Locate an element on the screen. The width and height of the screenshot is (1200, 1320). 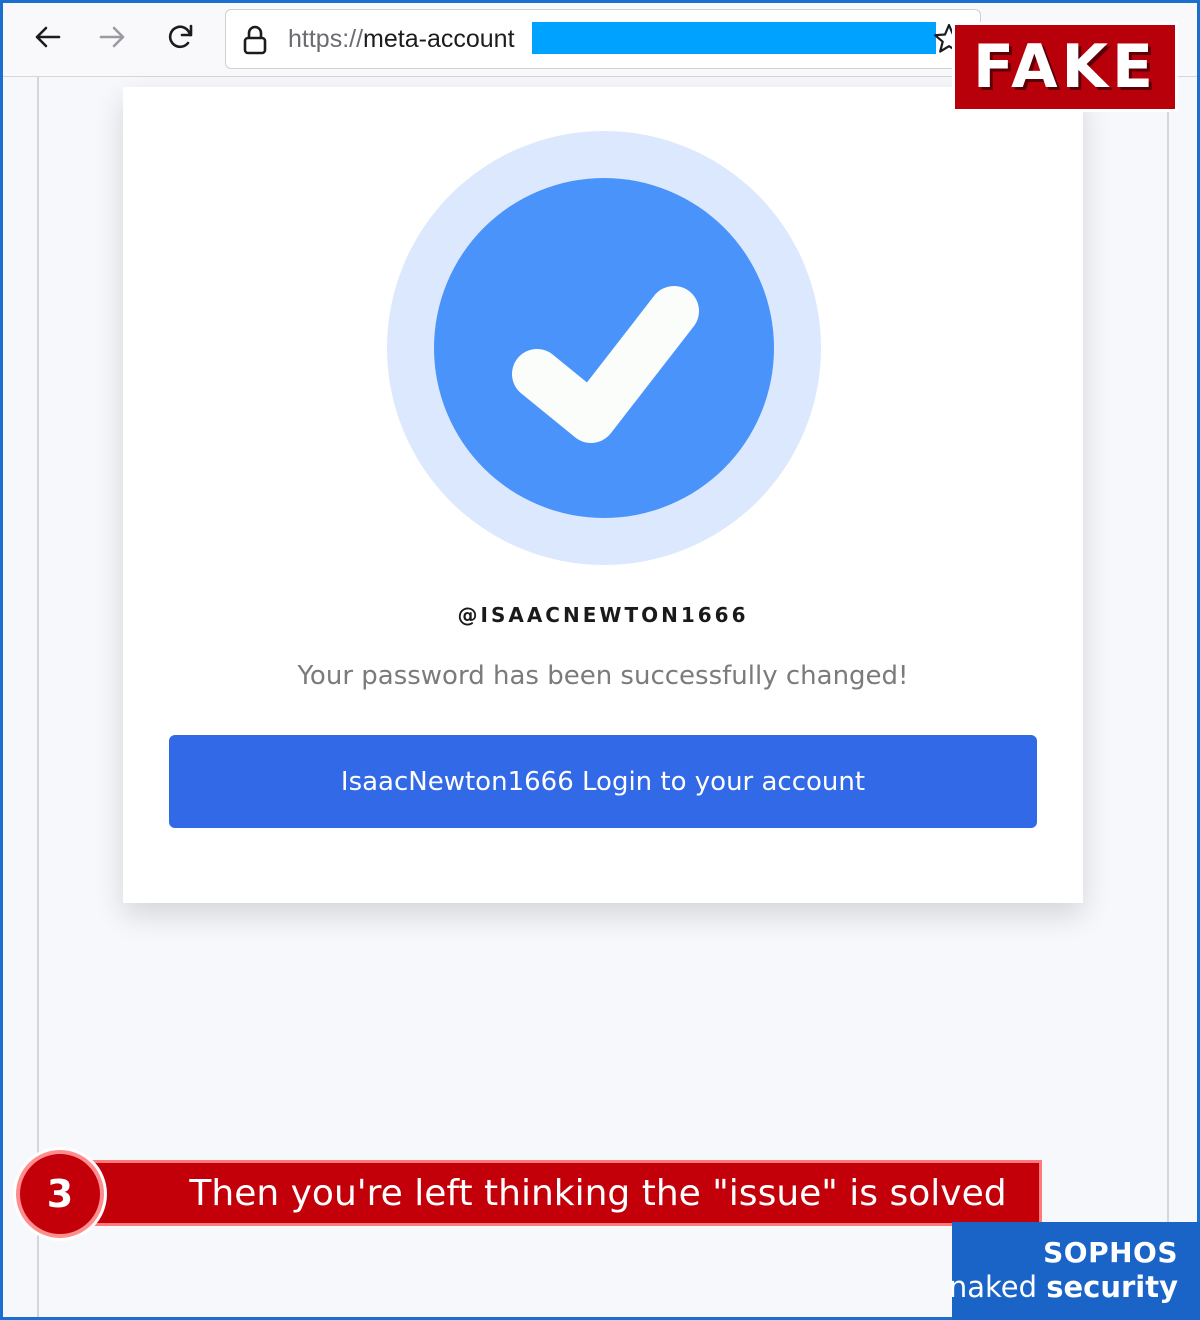
forward-button is located at coordinates (113, 37).